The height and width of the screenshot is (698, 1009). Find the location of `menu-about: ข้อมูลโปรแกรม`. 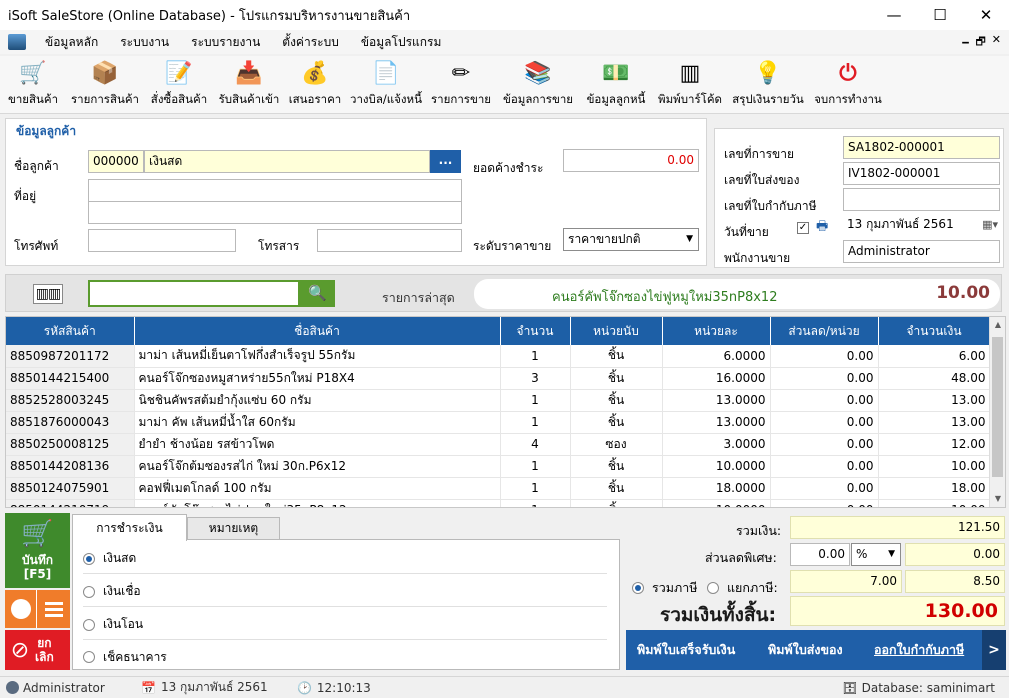

menu-about: ข้อมูลโปรแกรม is located at coordinates (401, 42).